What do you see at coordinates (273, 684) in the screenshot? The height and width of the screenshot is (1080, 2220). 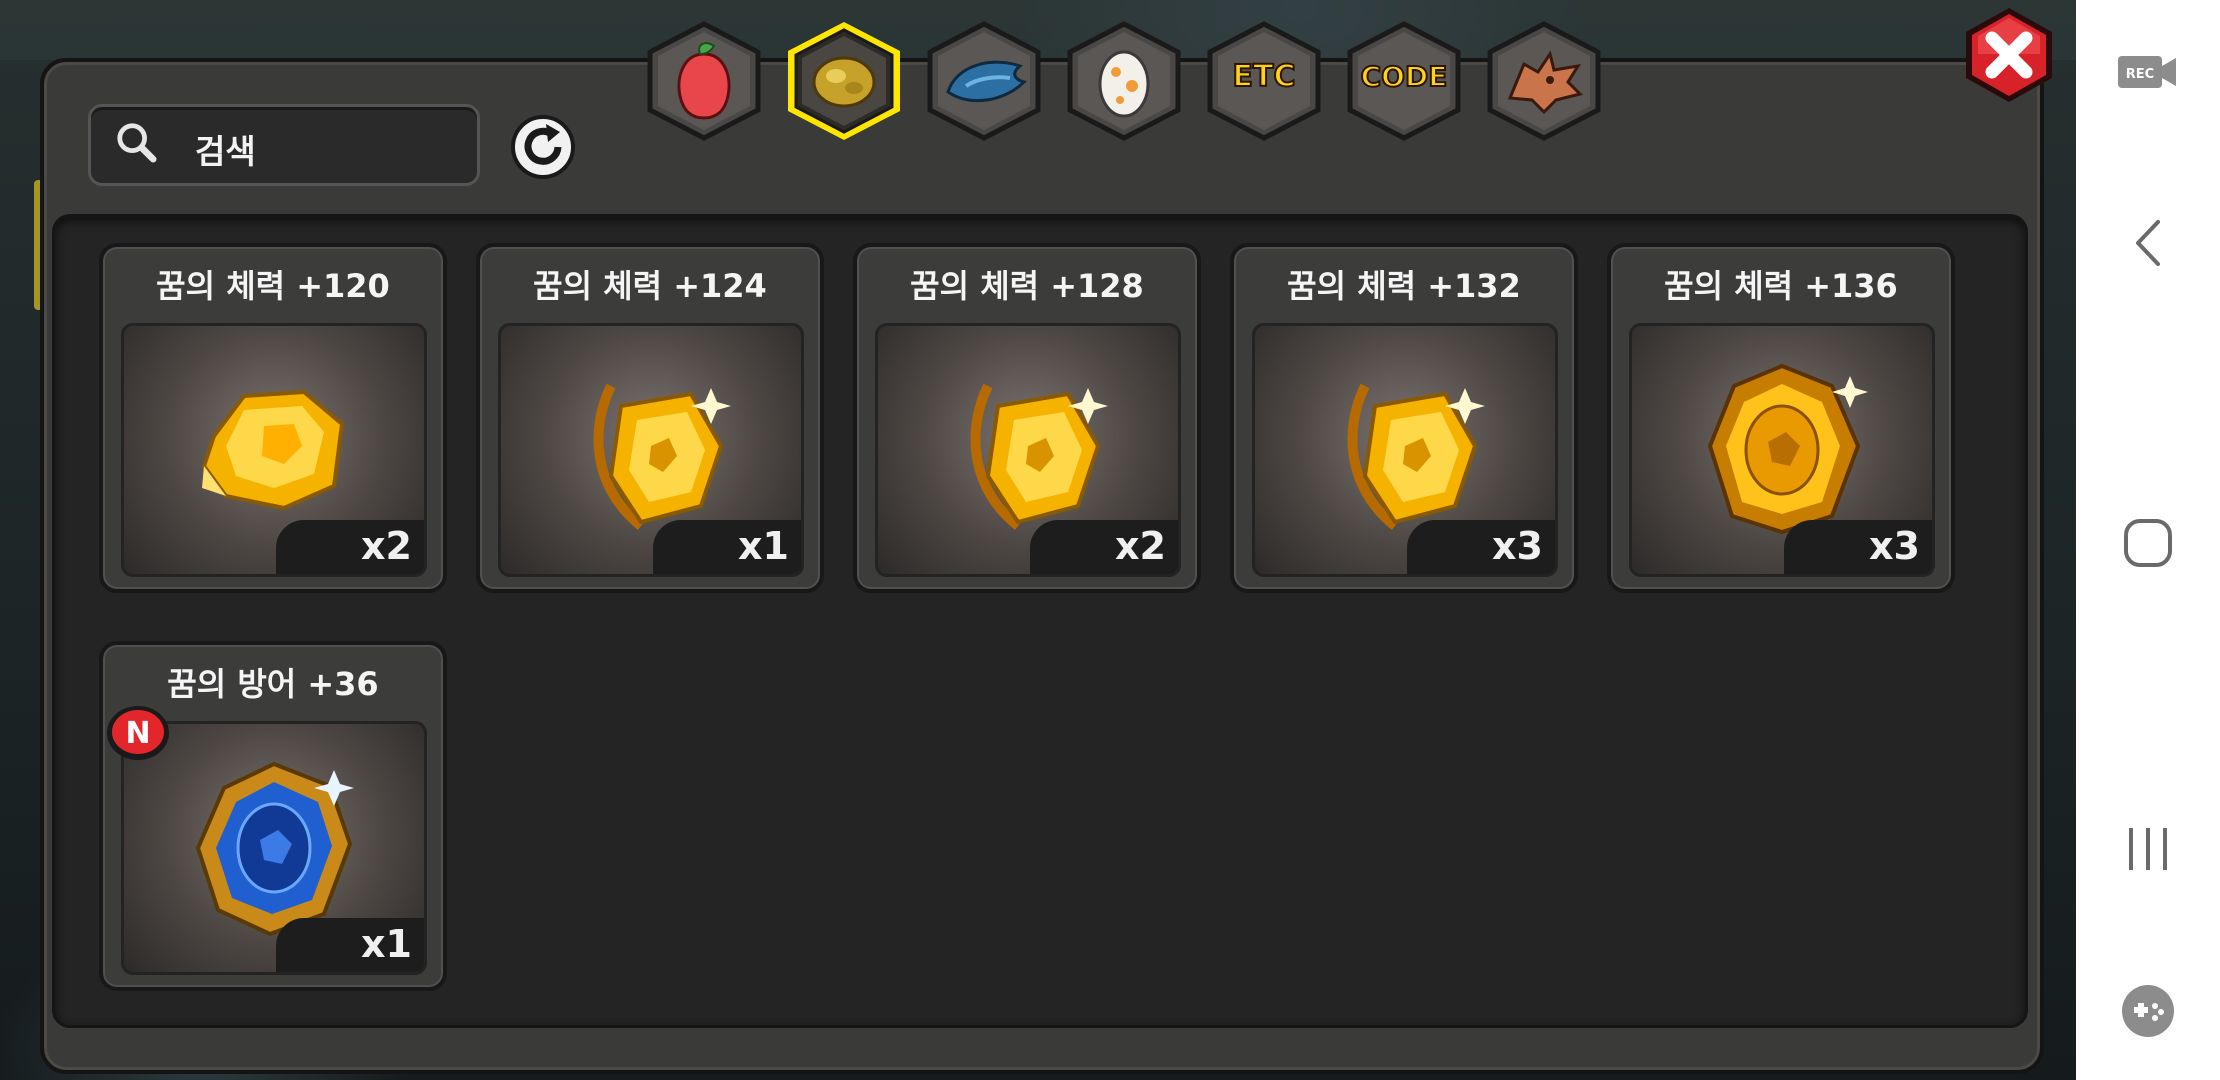 I see `item-title: 꿈의 방어 +36` at bounding box center [273, 684].